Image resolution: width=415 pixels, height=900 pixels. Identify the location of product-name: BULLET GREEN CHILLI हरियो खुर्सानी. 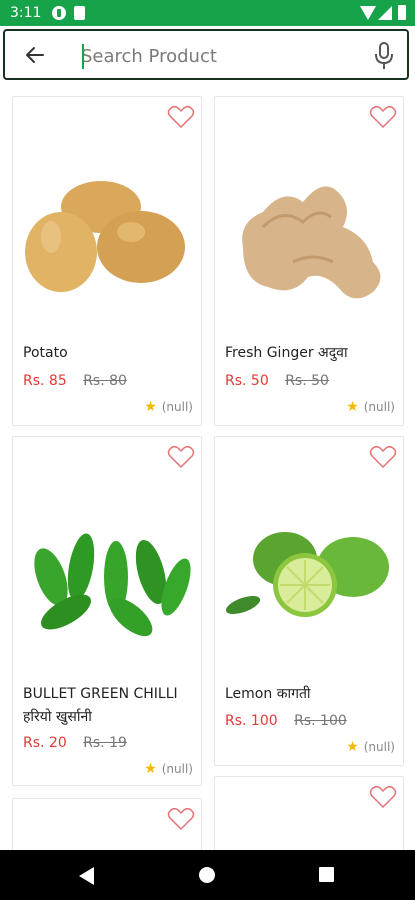
(100, 705).